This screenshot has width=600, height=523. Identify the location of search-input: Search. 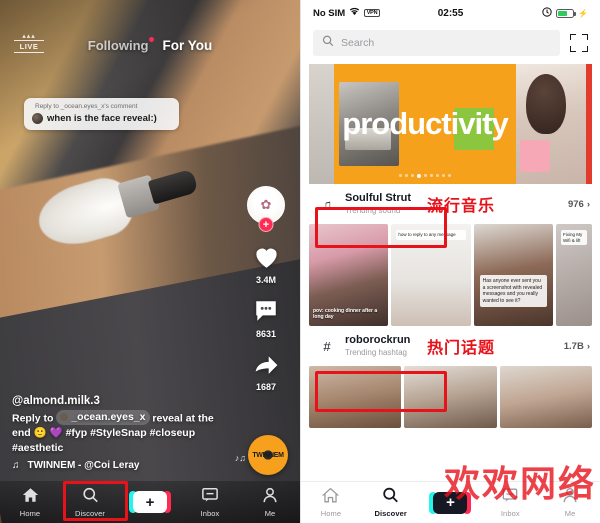
(436, 43).